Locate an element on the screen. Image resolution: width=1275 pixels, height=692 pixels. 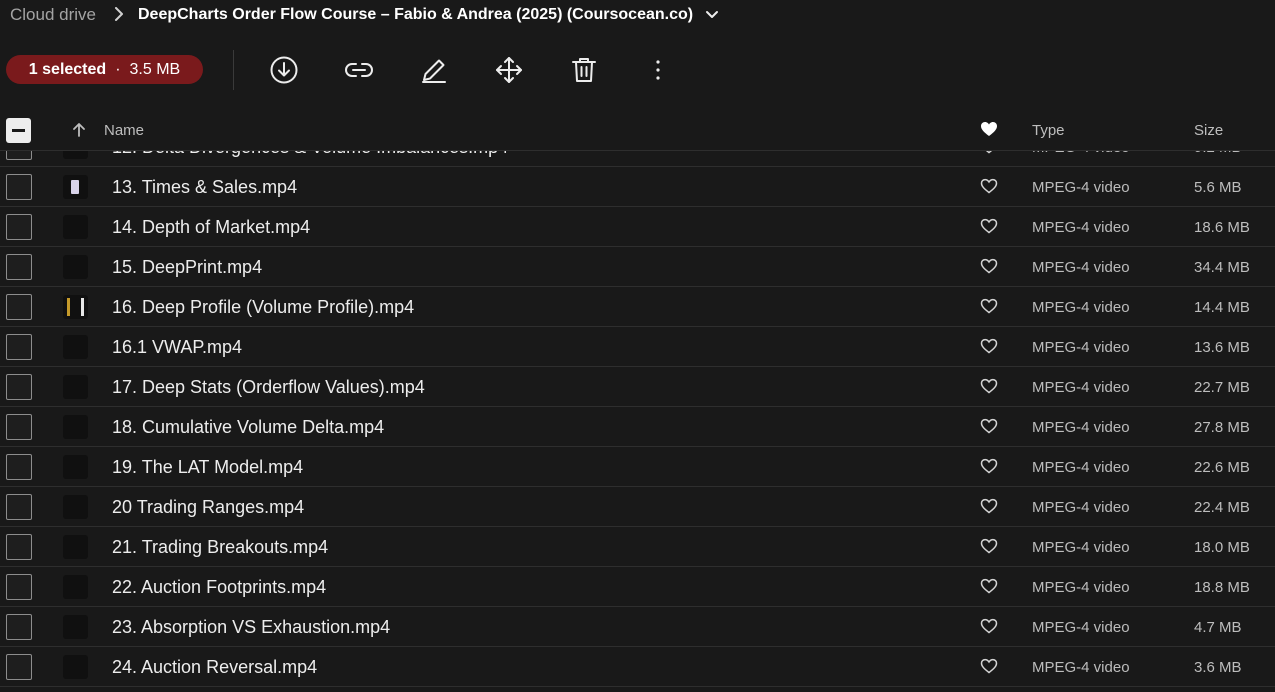
move-button is located at coordinates (509, 70).